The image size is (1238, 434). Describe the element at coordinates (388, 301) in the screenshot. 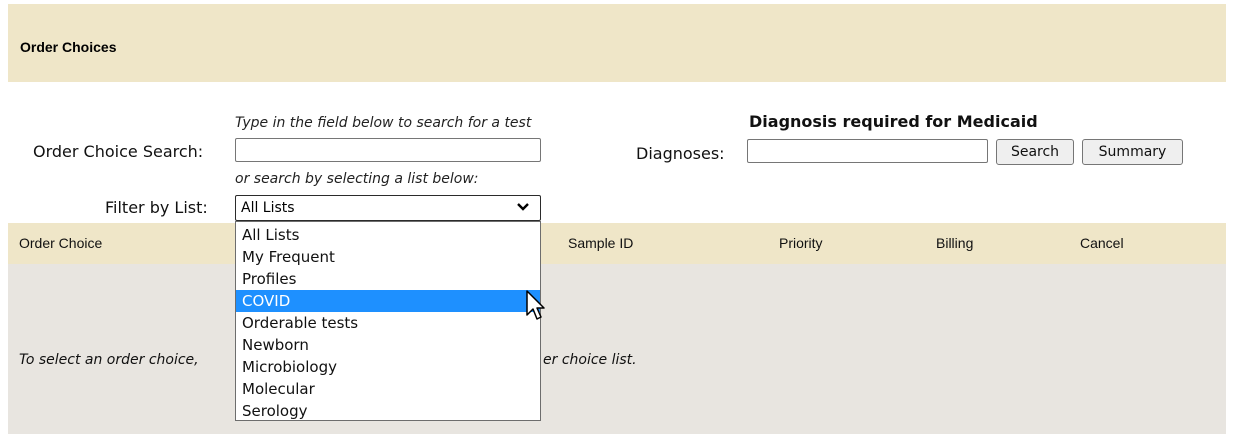

I see `option-covid: COVID` at that location.